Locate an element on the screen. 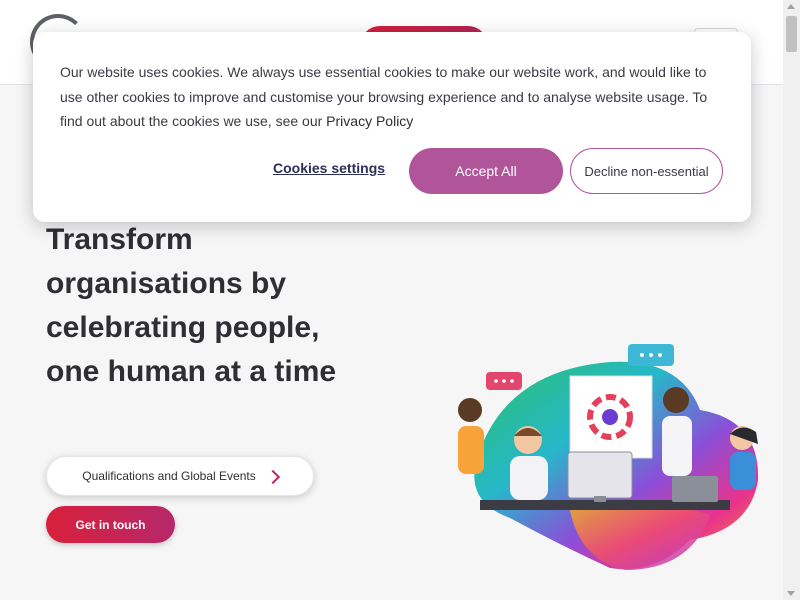 The height and width of the screenshot is (600, 800). person-left is located at coordinates (471, 436).